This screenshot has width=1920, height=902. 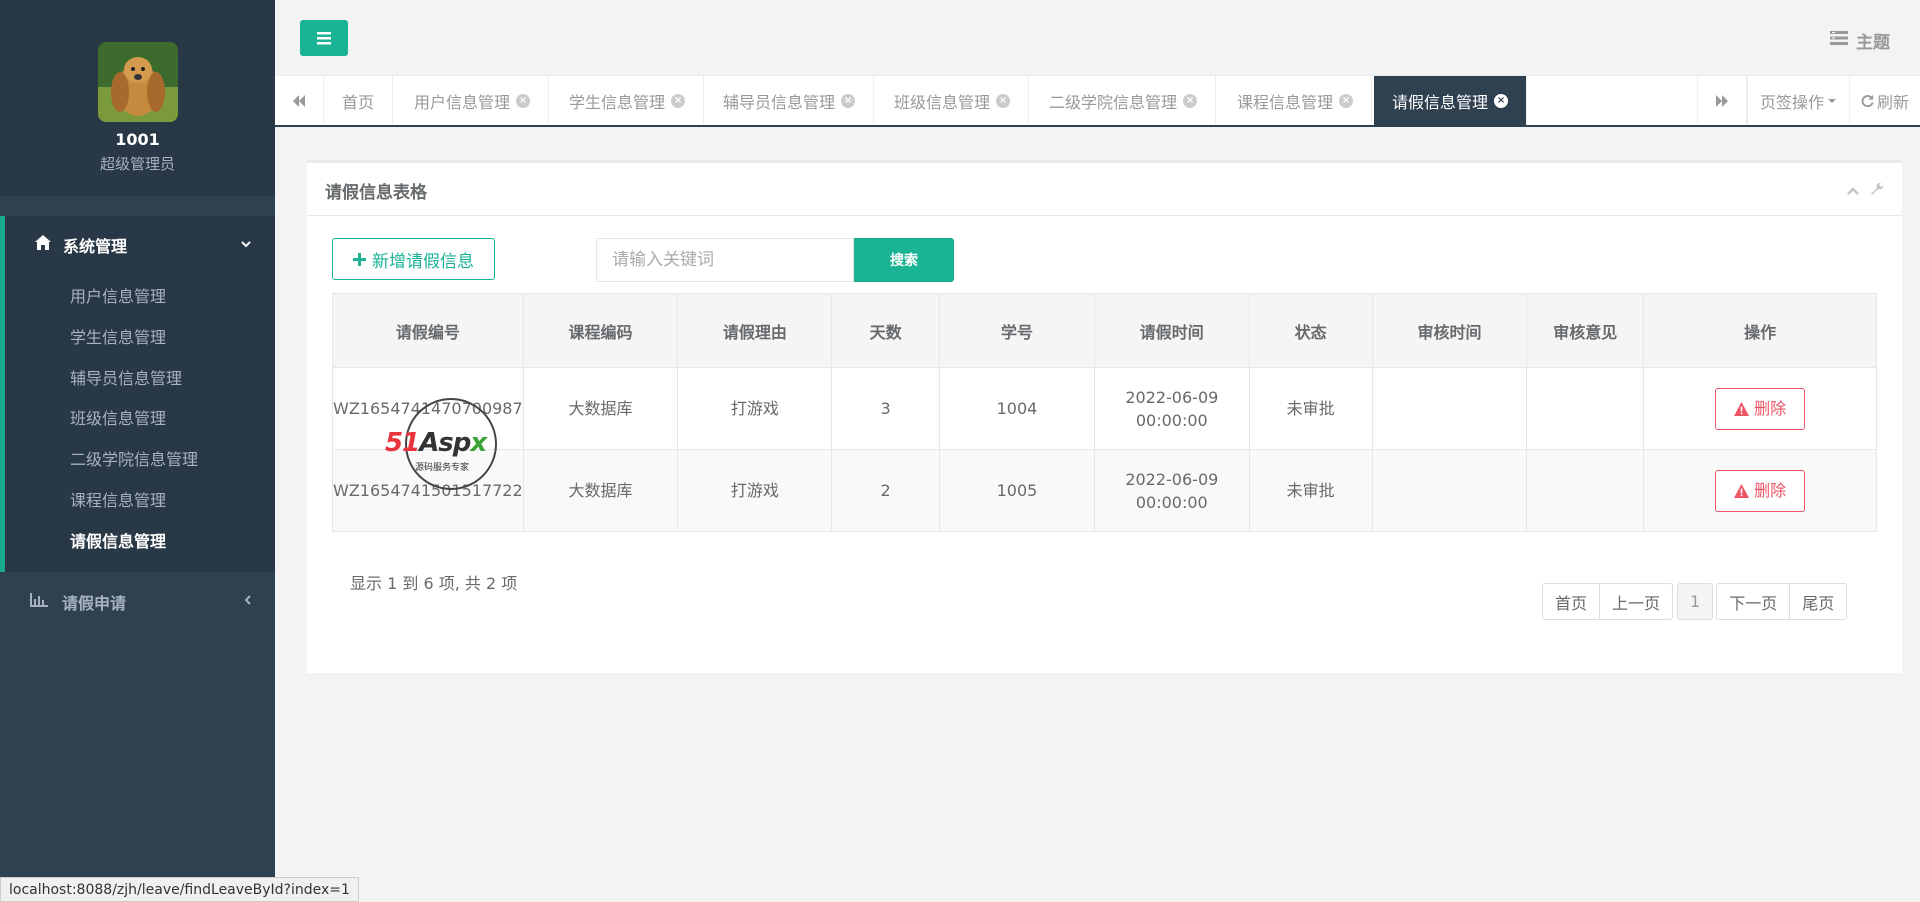 I want to click on tab-leave-info: 请假信息管理 ×, so click(x=1451, y=100).